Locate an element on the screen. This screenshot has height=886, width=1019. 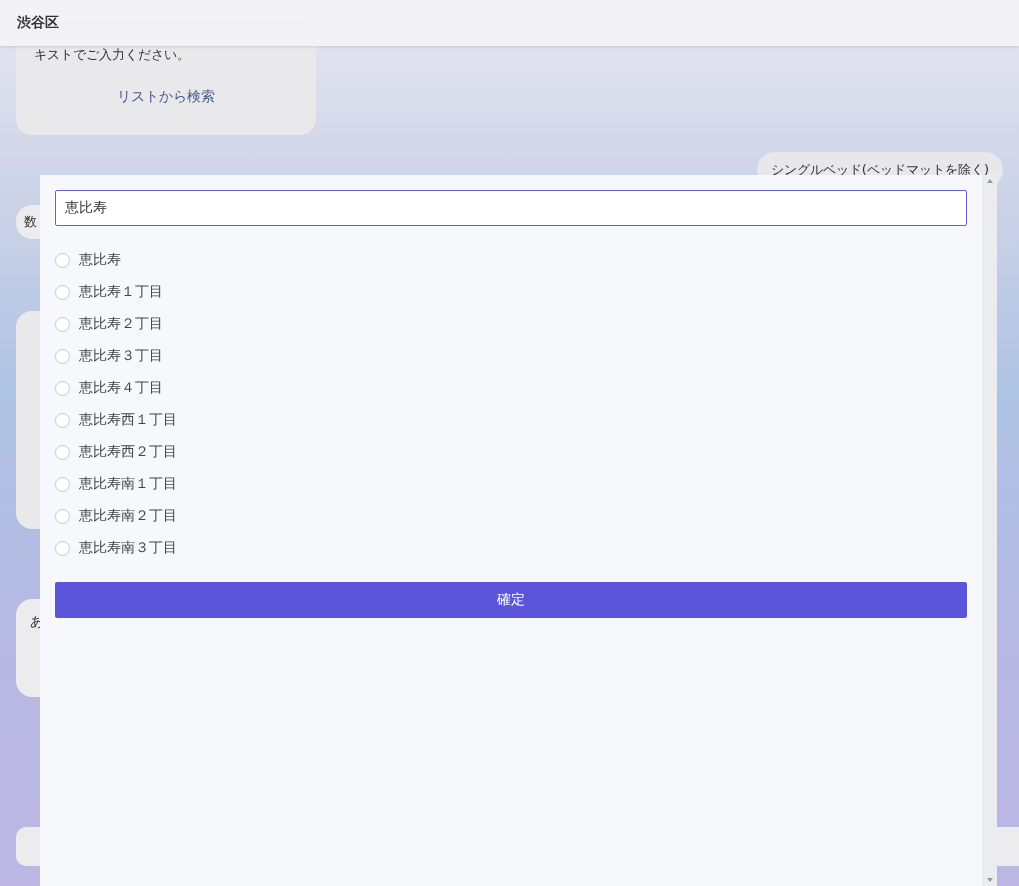
radio-option: 恵比寿 is located at coordinates (88, 260).